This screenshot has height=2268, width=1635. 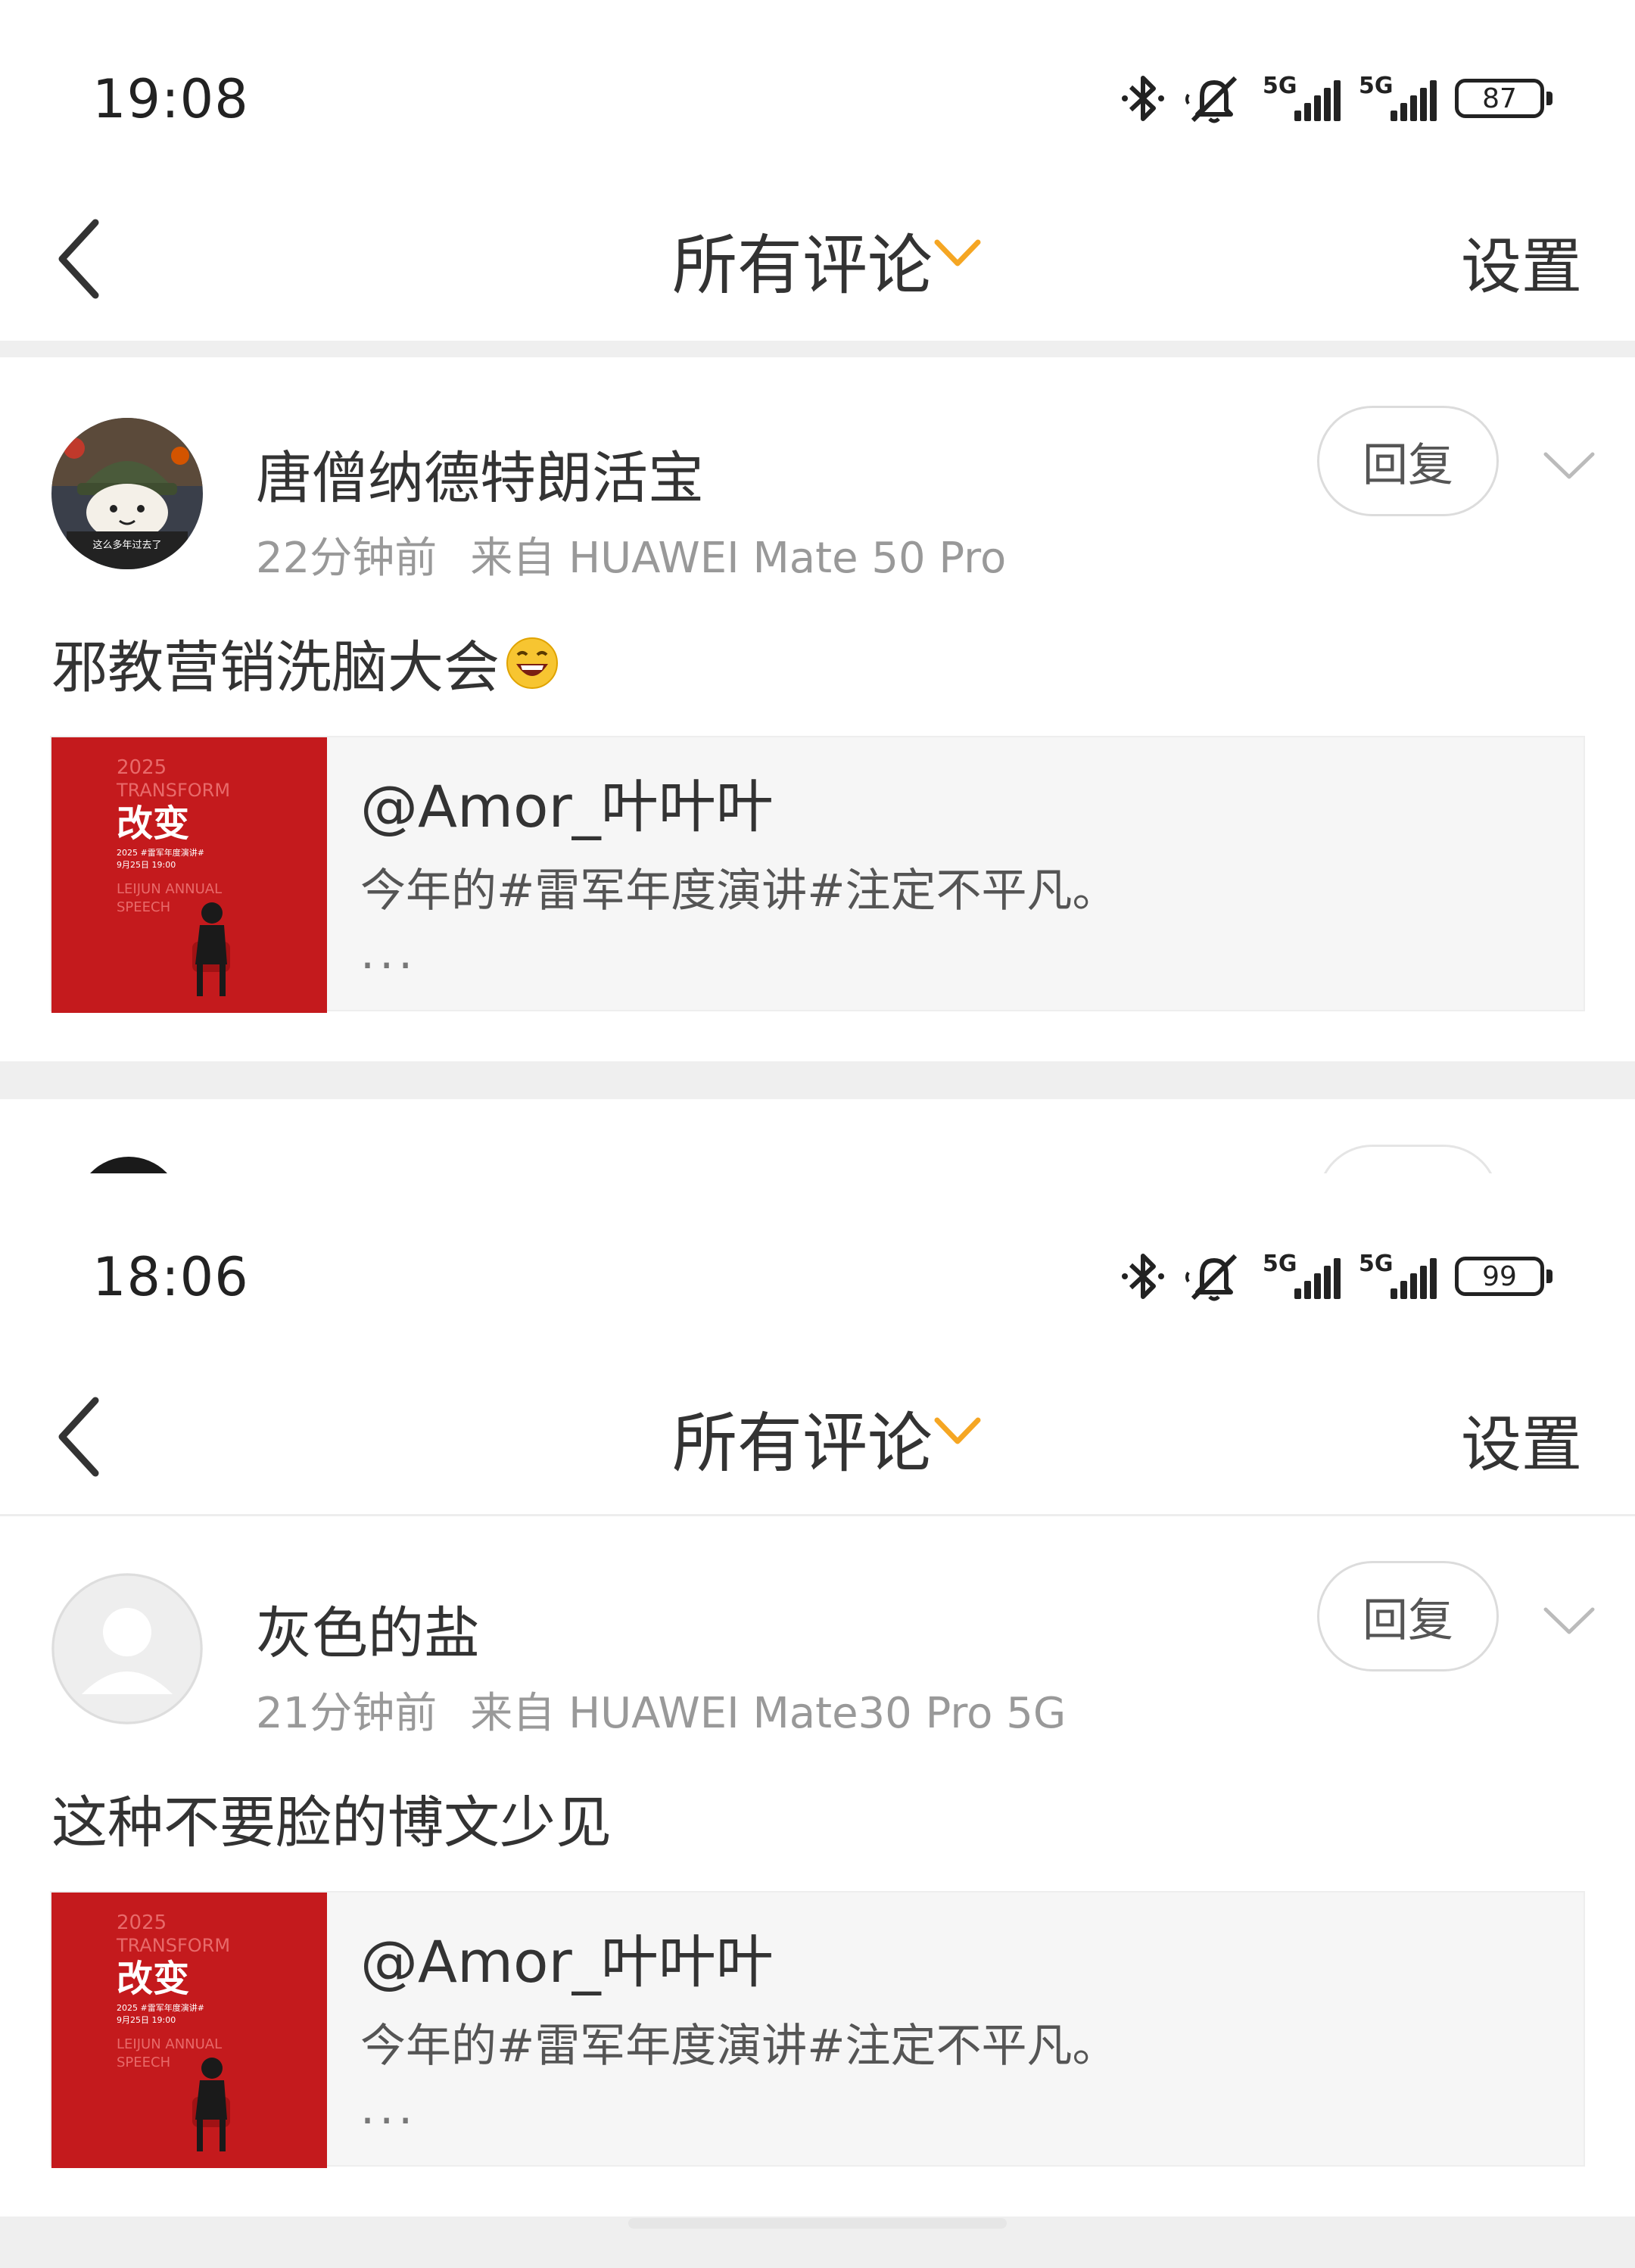 What do you see at coordinates (532, 663) in the screenshot?
I see `laughing-emoji-icon` at bounding box center [532, 663].